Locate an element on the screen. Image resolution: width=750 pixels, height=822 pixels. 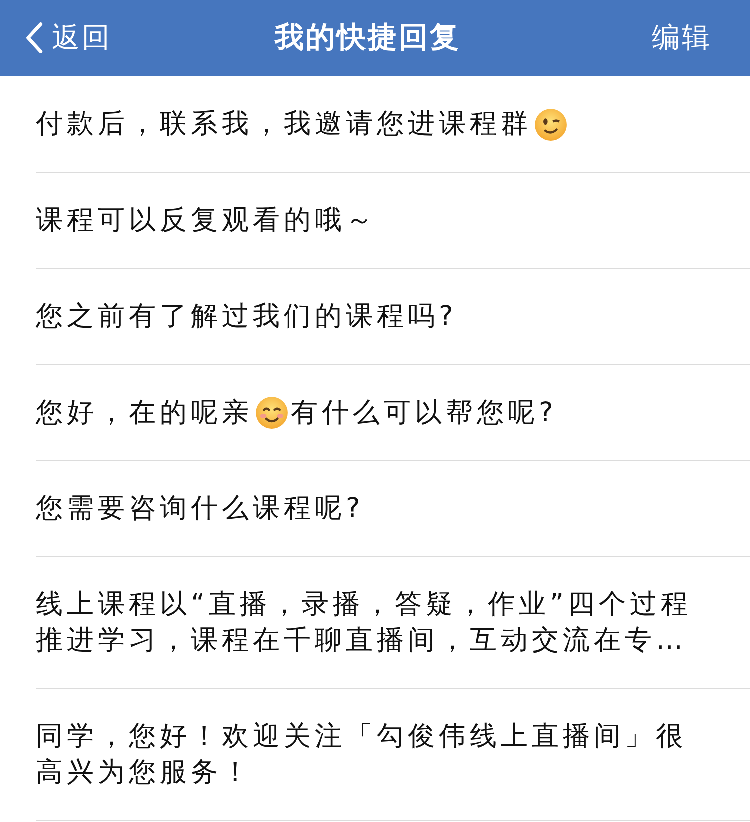
smiling-face-icon is located at coordinates (272, 413).